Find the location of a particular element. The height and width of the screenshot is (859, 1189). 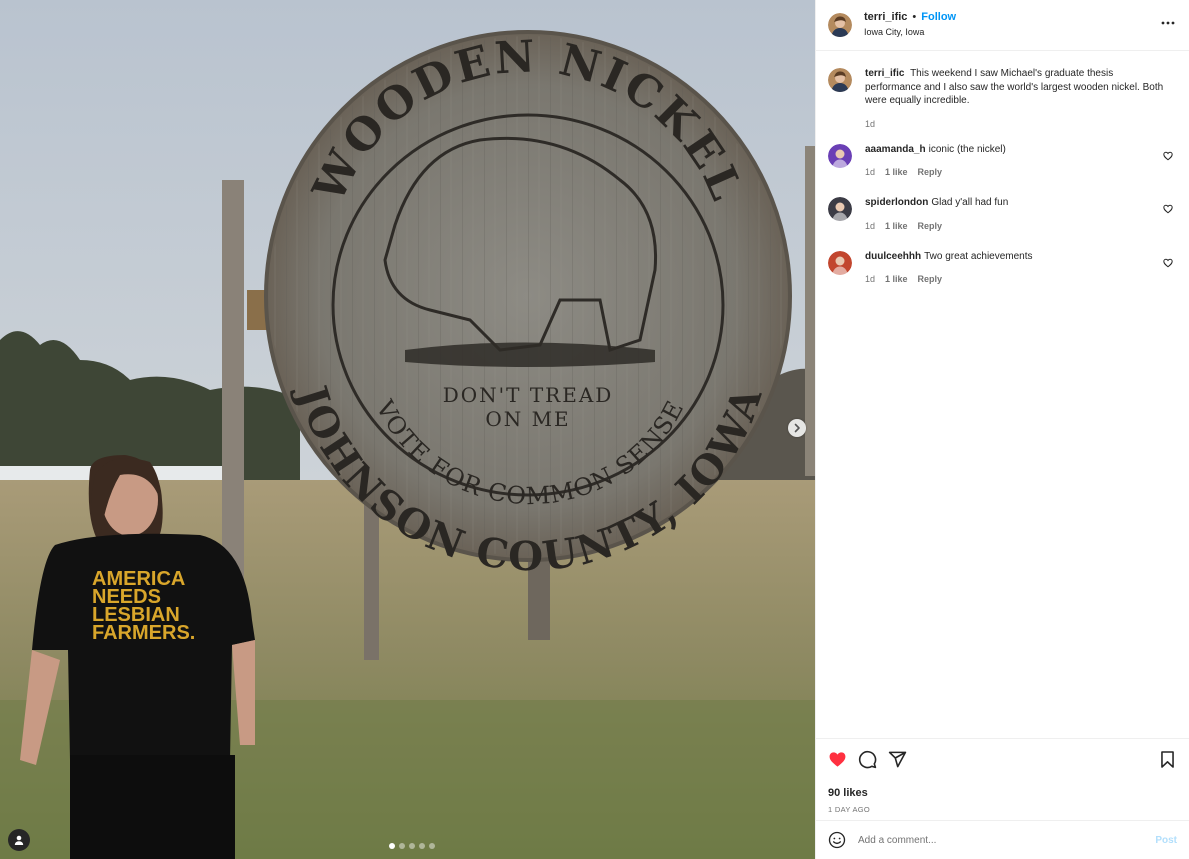

tagged-users-button is located at coordinates (19, 840).